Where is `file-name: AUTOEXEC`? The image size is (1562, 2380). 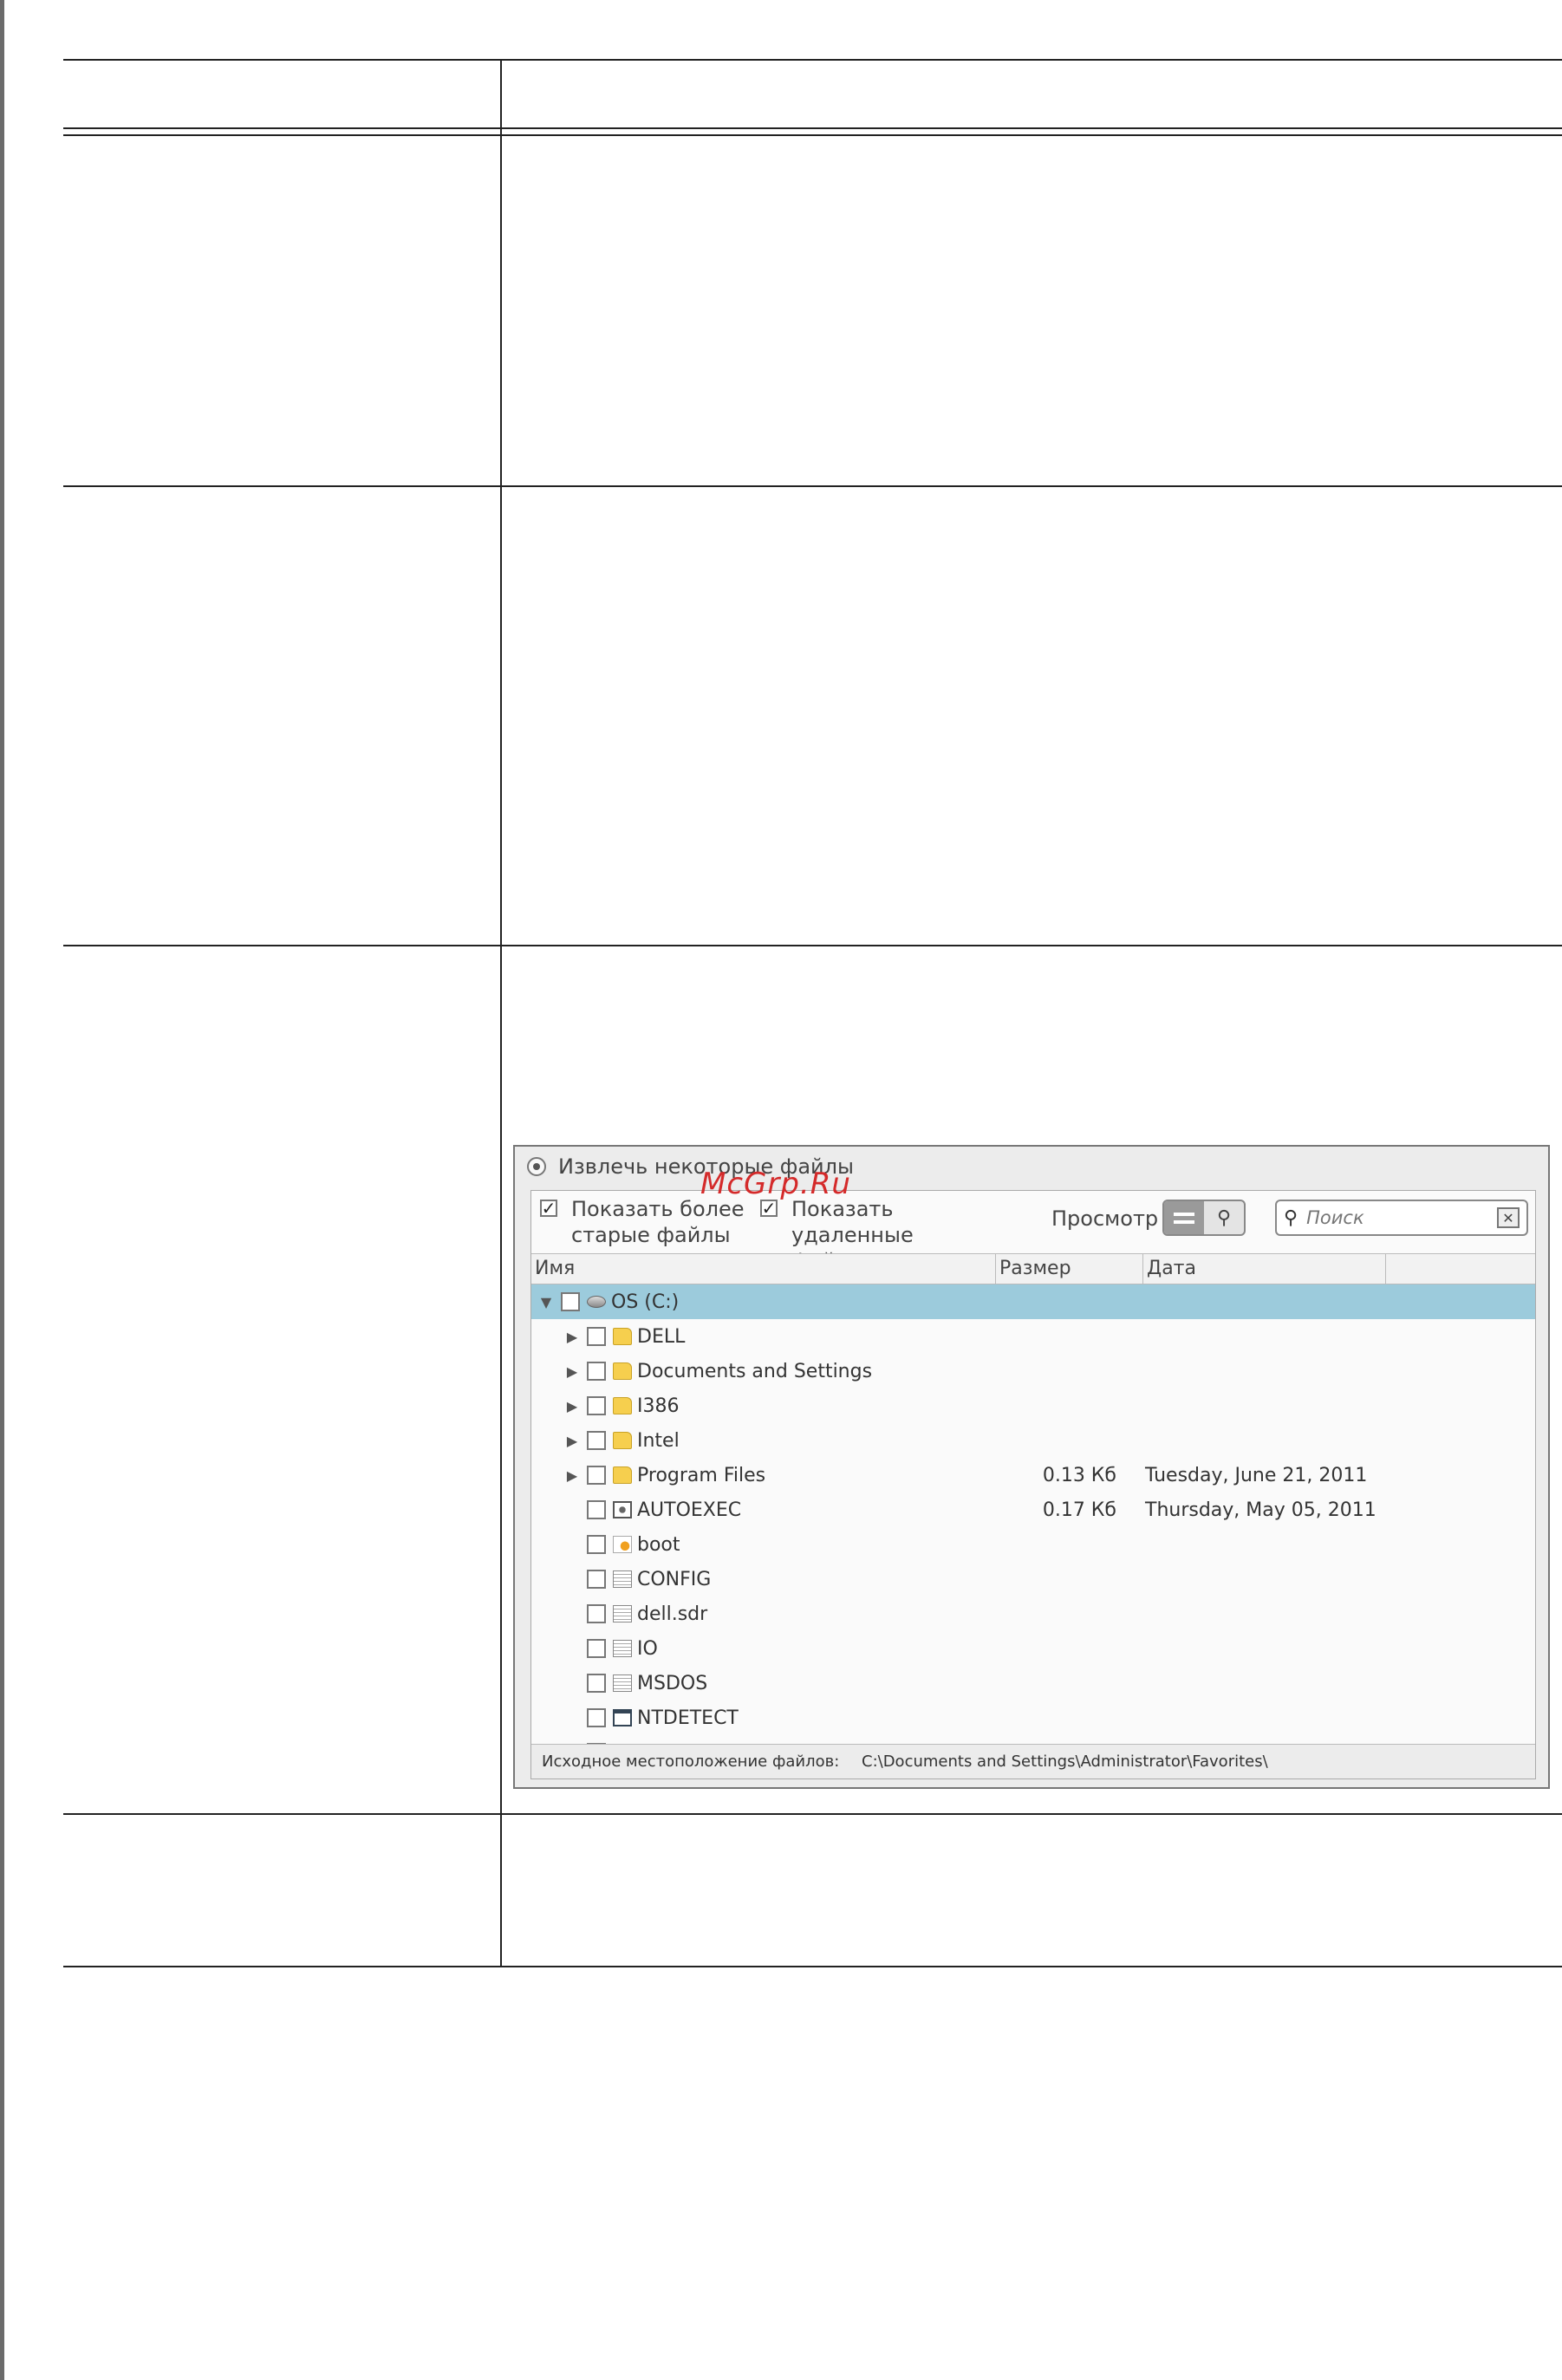 file-name: AUTOEXEC is located at coordinates (689, 1510).